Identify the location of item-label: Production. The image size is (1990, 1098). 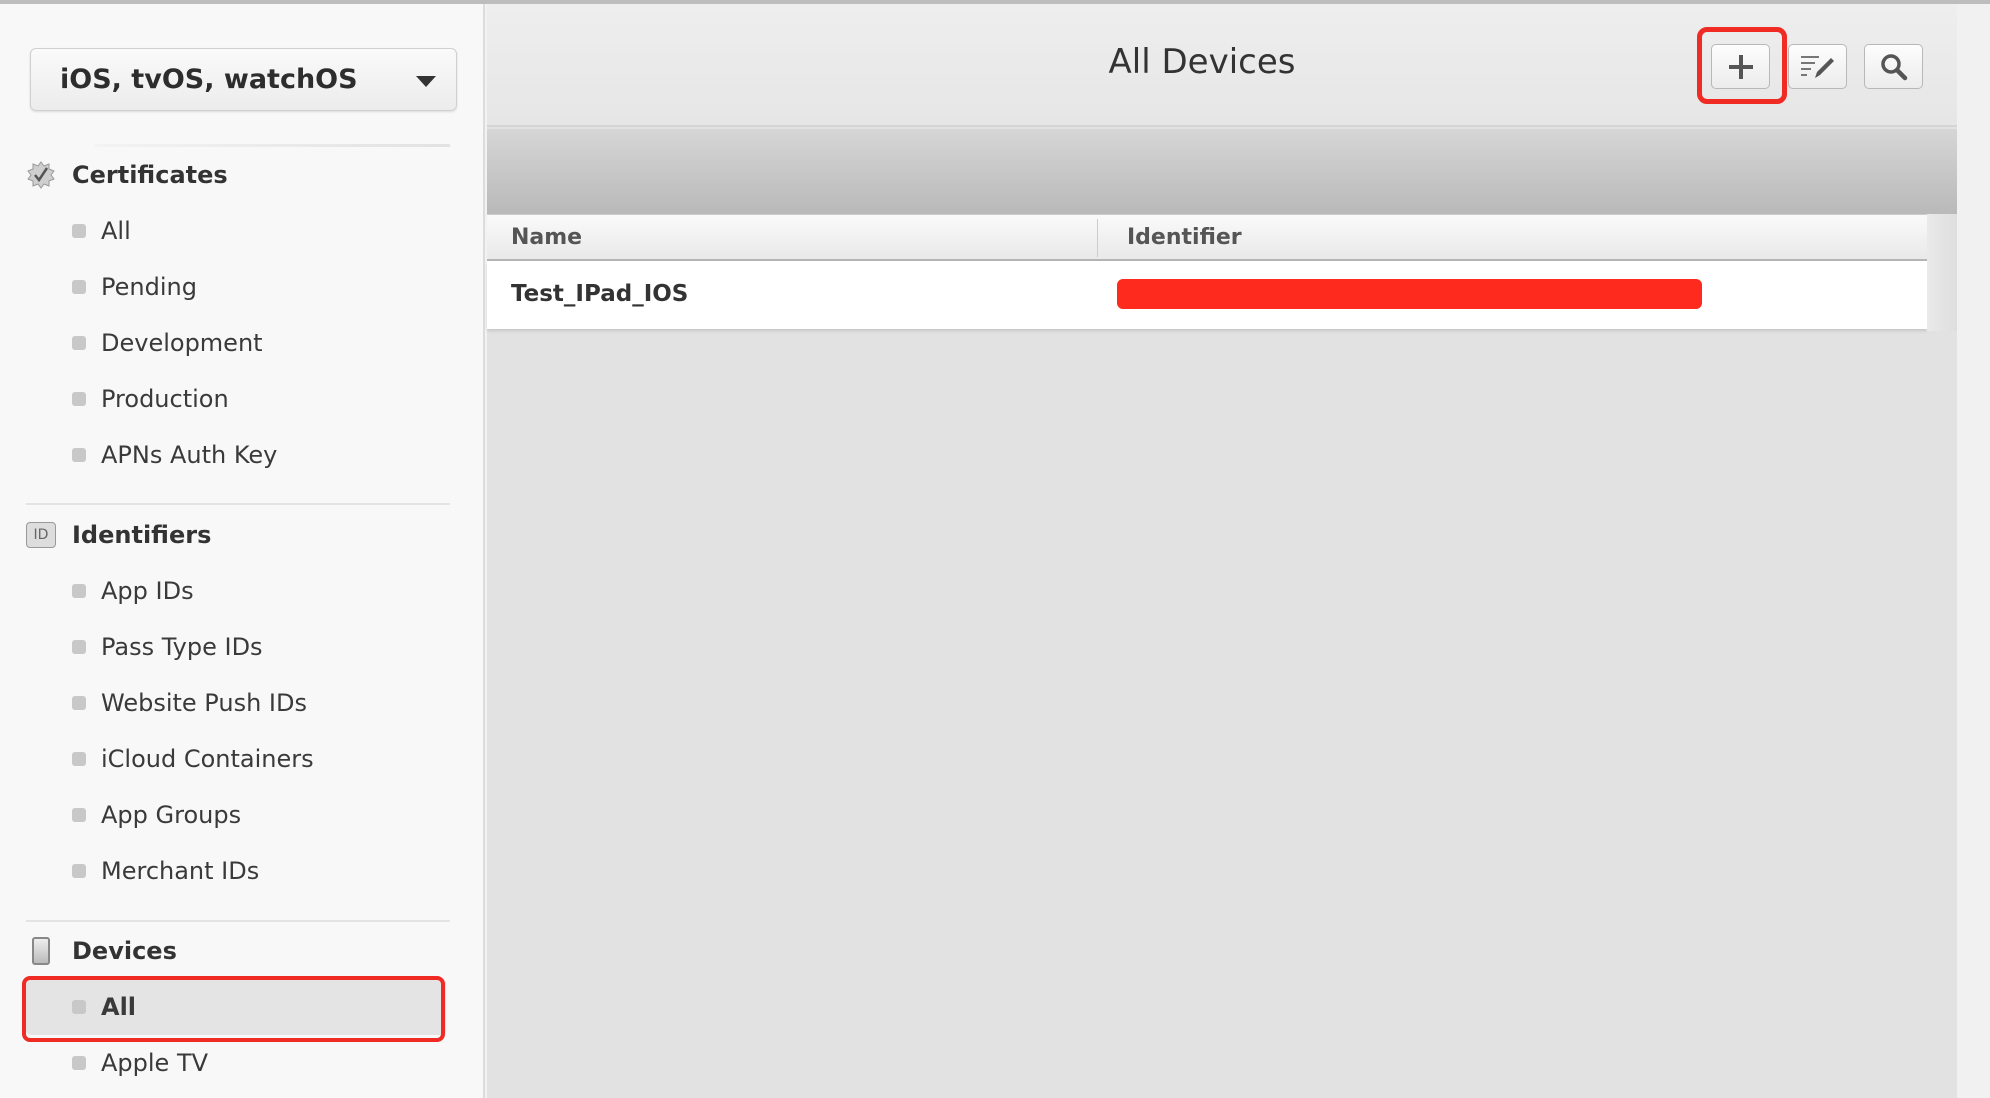
(165, 399).